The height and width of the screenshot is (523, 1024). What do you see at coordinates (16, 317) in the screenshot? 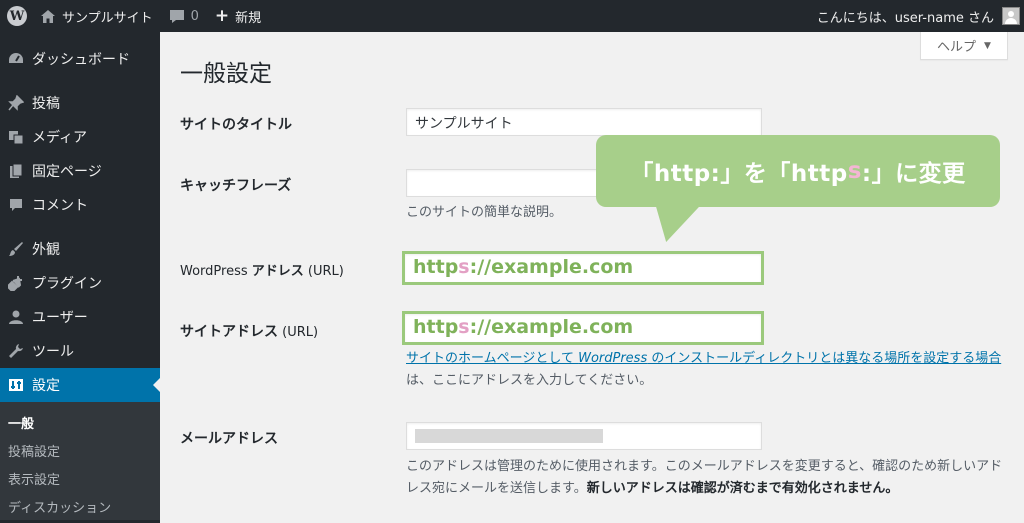
I see `user-icon` at bounding box center [16, 317].